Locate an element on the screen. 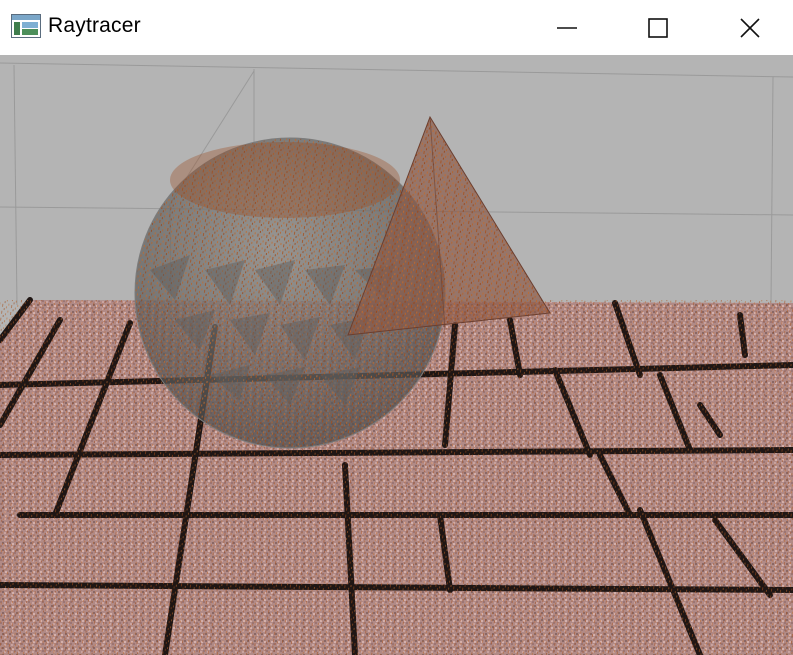 This screenshot has height=655, width=793. maximize-button is located at coordinates (658, 27).